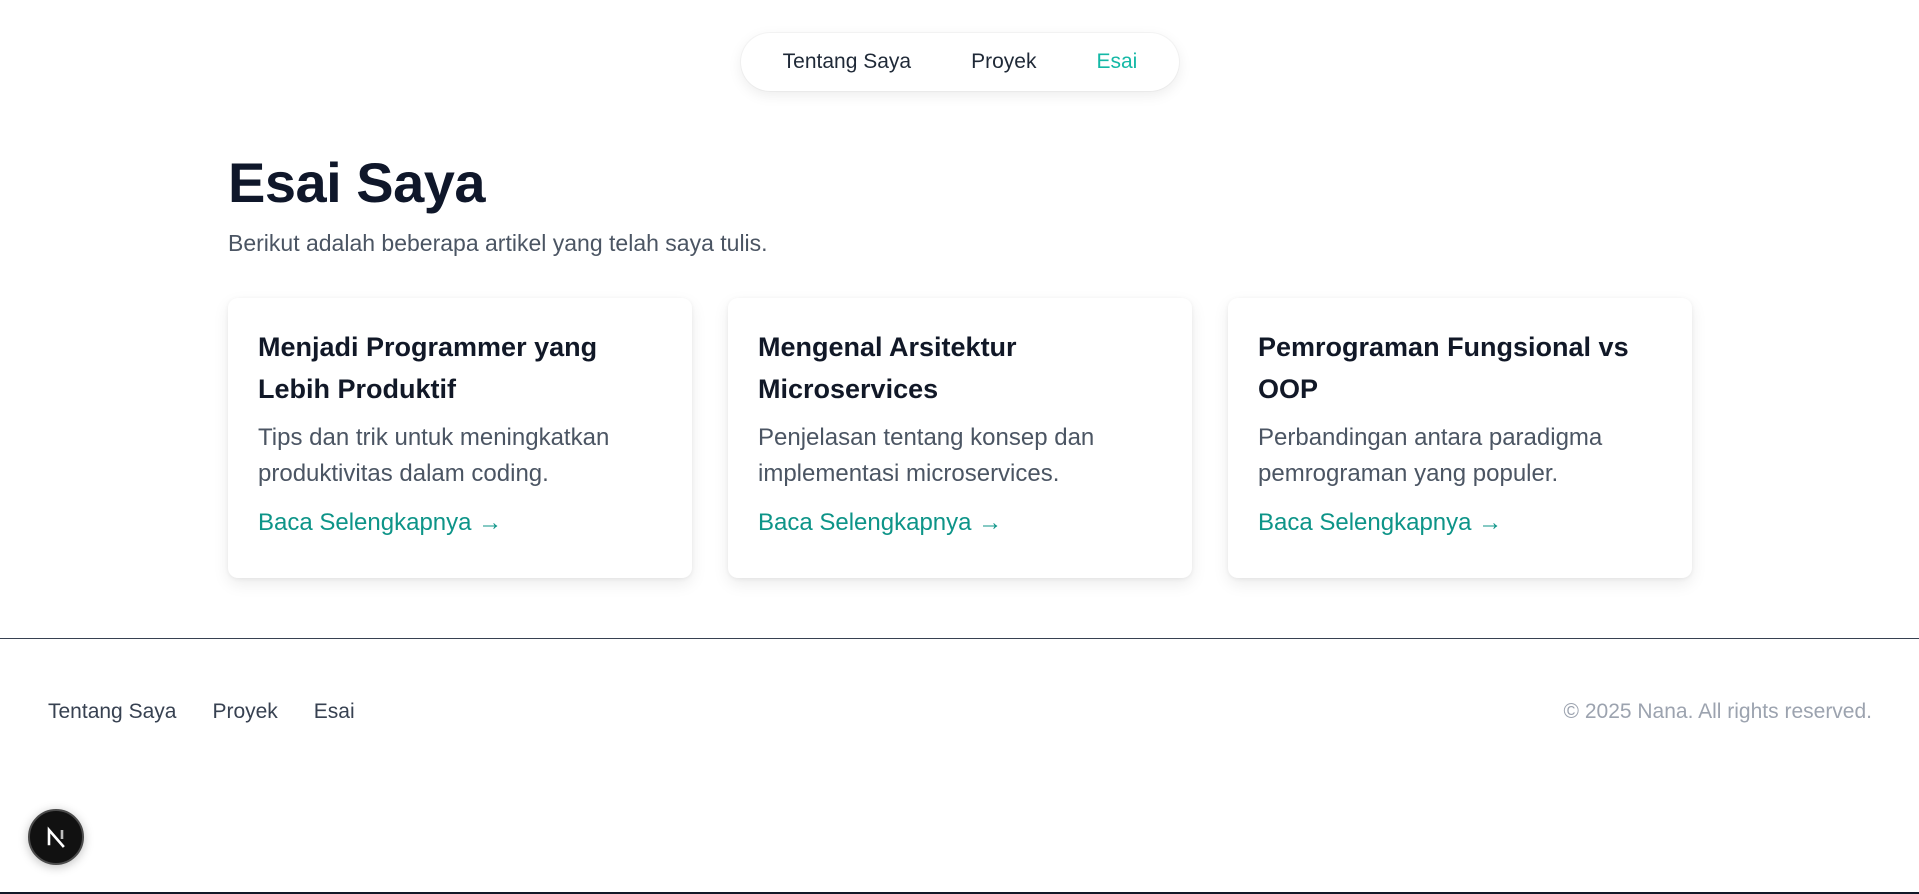 Image resolution: width=1919 pixels, height=894 pixels. Describe the element at coordinates (1443, 368) in the screenshot. I see `article-title: Pemrograman Fungsional vs OOP` at that location.